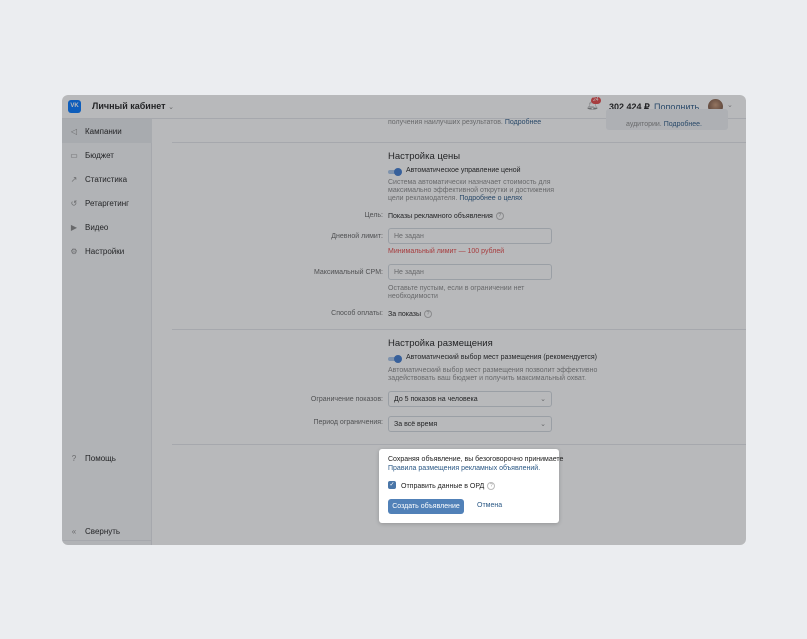  I want to click on terms-link: Правила размещения рекламных объявлений., so click(464, 468).